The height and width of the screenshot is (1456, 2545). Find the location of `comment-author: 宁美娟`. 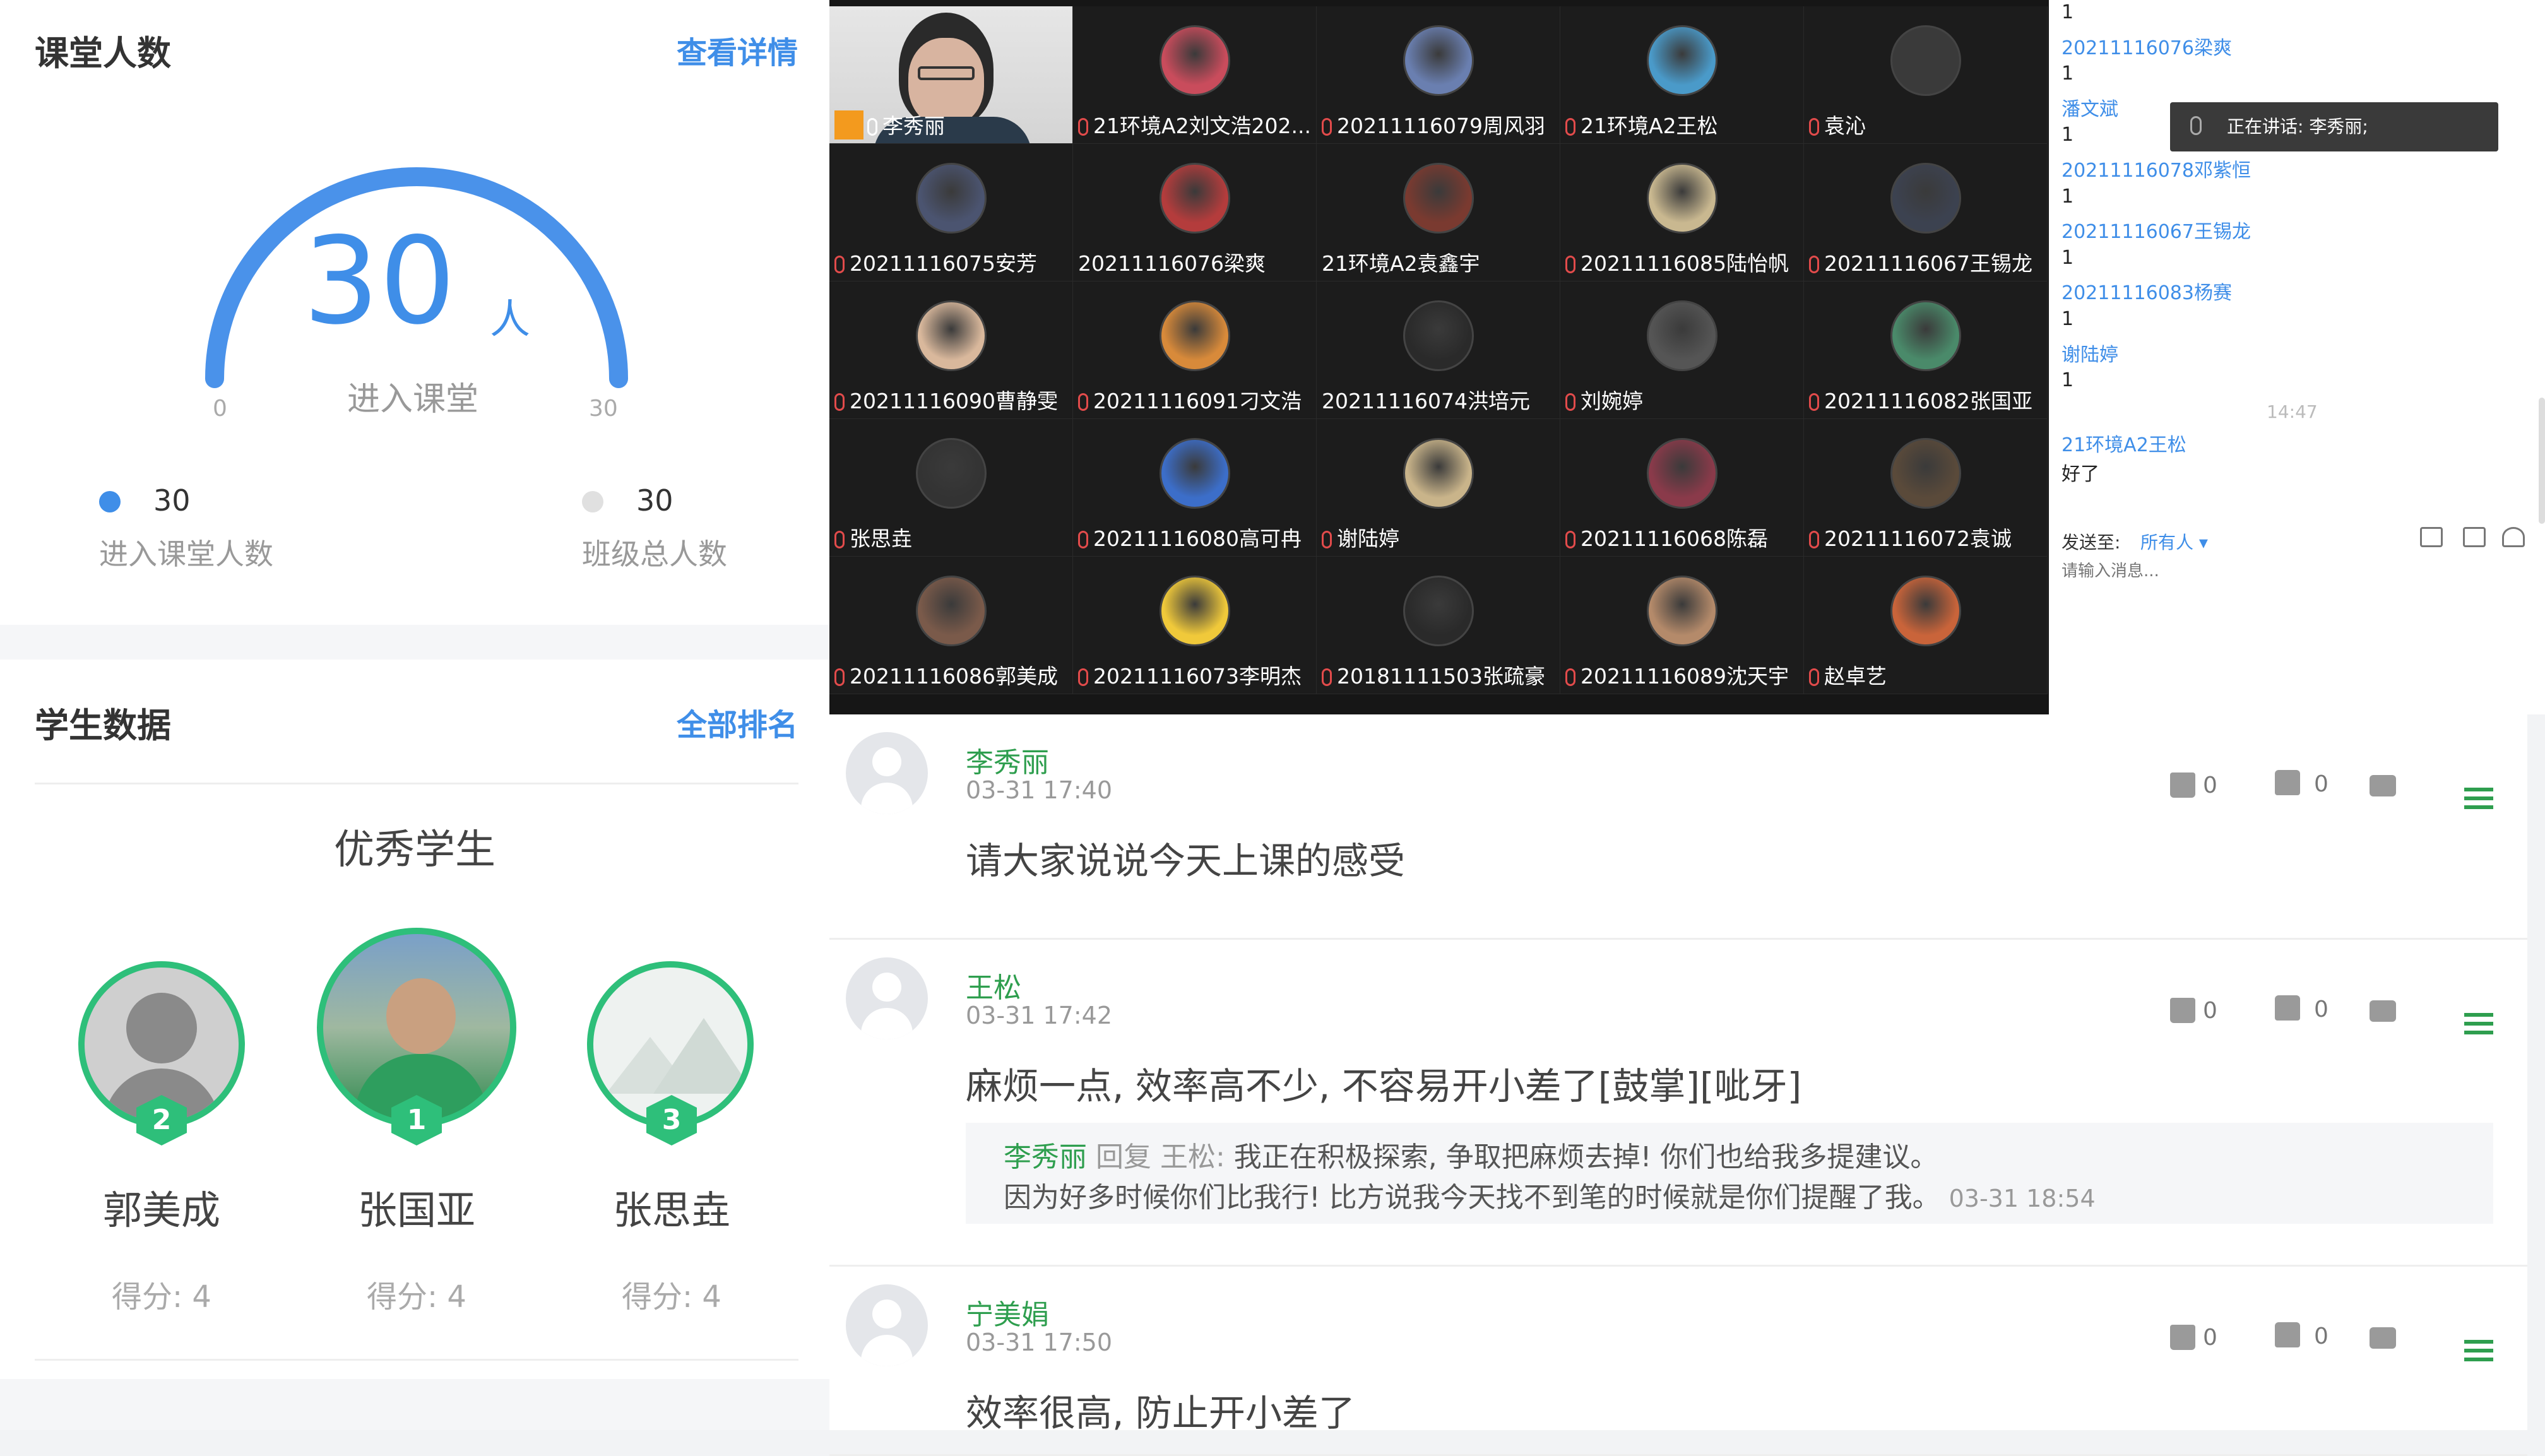

comment-author: 宁美娟 is located at coordinates (1008, 1312).